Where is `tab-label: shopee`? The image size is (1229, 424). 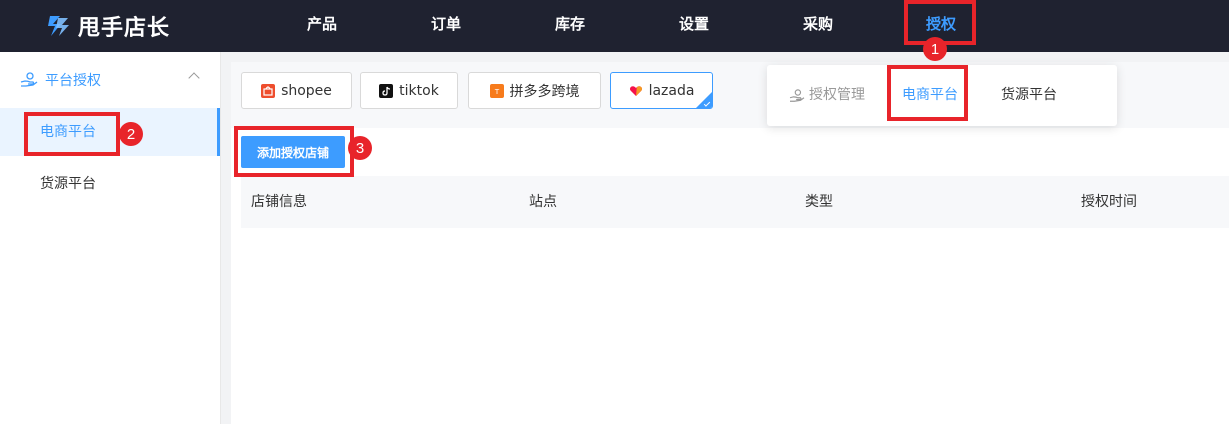
tab-label: shopee is located at coordinates (306, 90).